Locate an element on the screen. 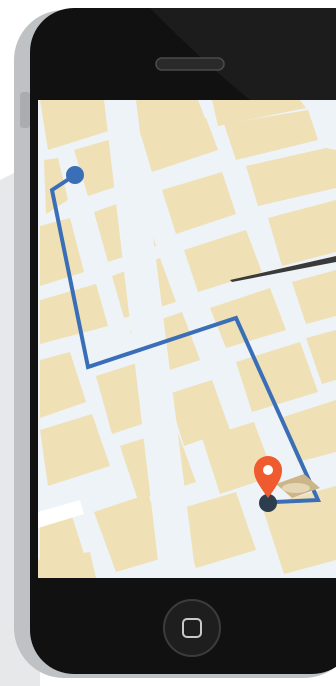 Image resolution: width=336 pixels, height=686 pixels. home-button is located at coordinates (192, 628).